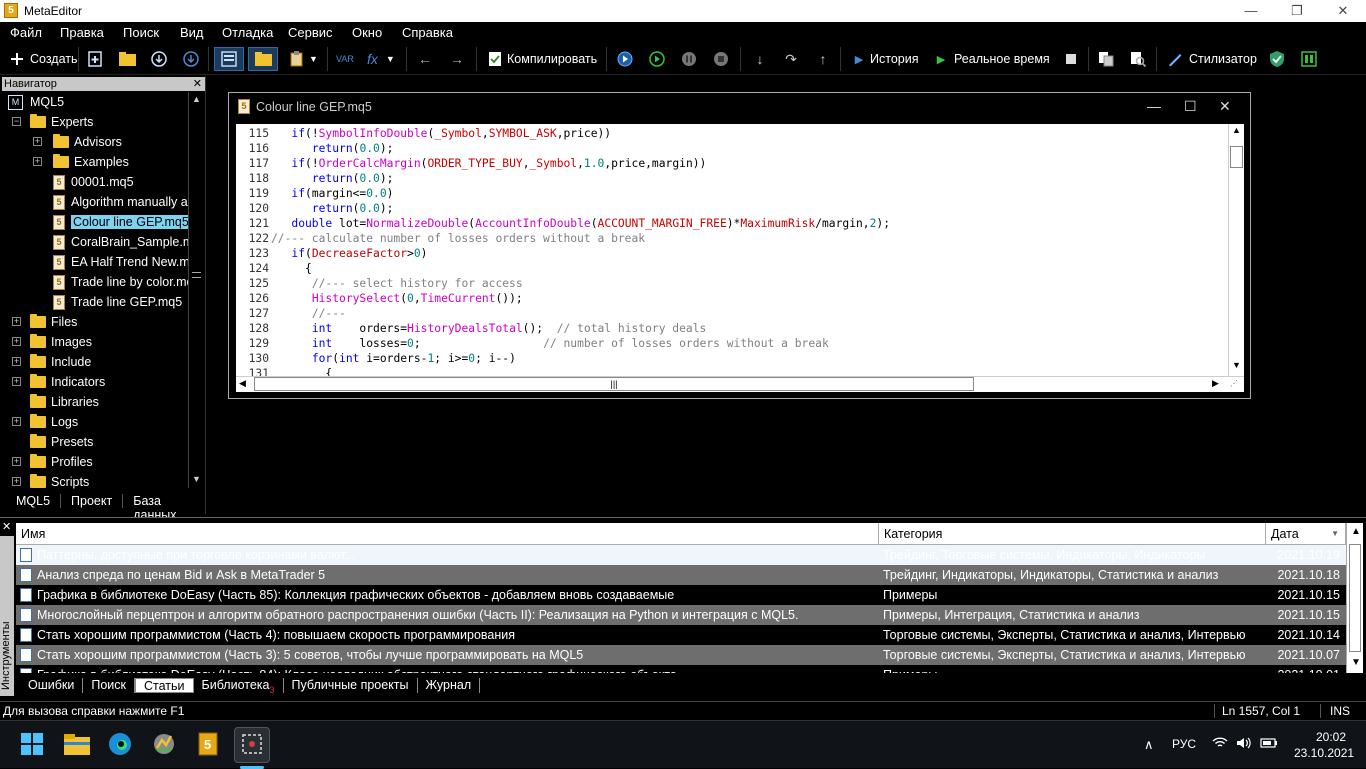 The width and height of the screenshot is (1366, 769). I want to click on code-line: 123 if(DecreaseFactor>0), so click(732, 253).